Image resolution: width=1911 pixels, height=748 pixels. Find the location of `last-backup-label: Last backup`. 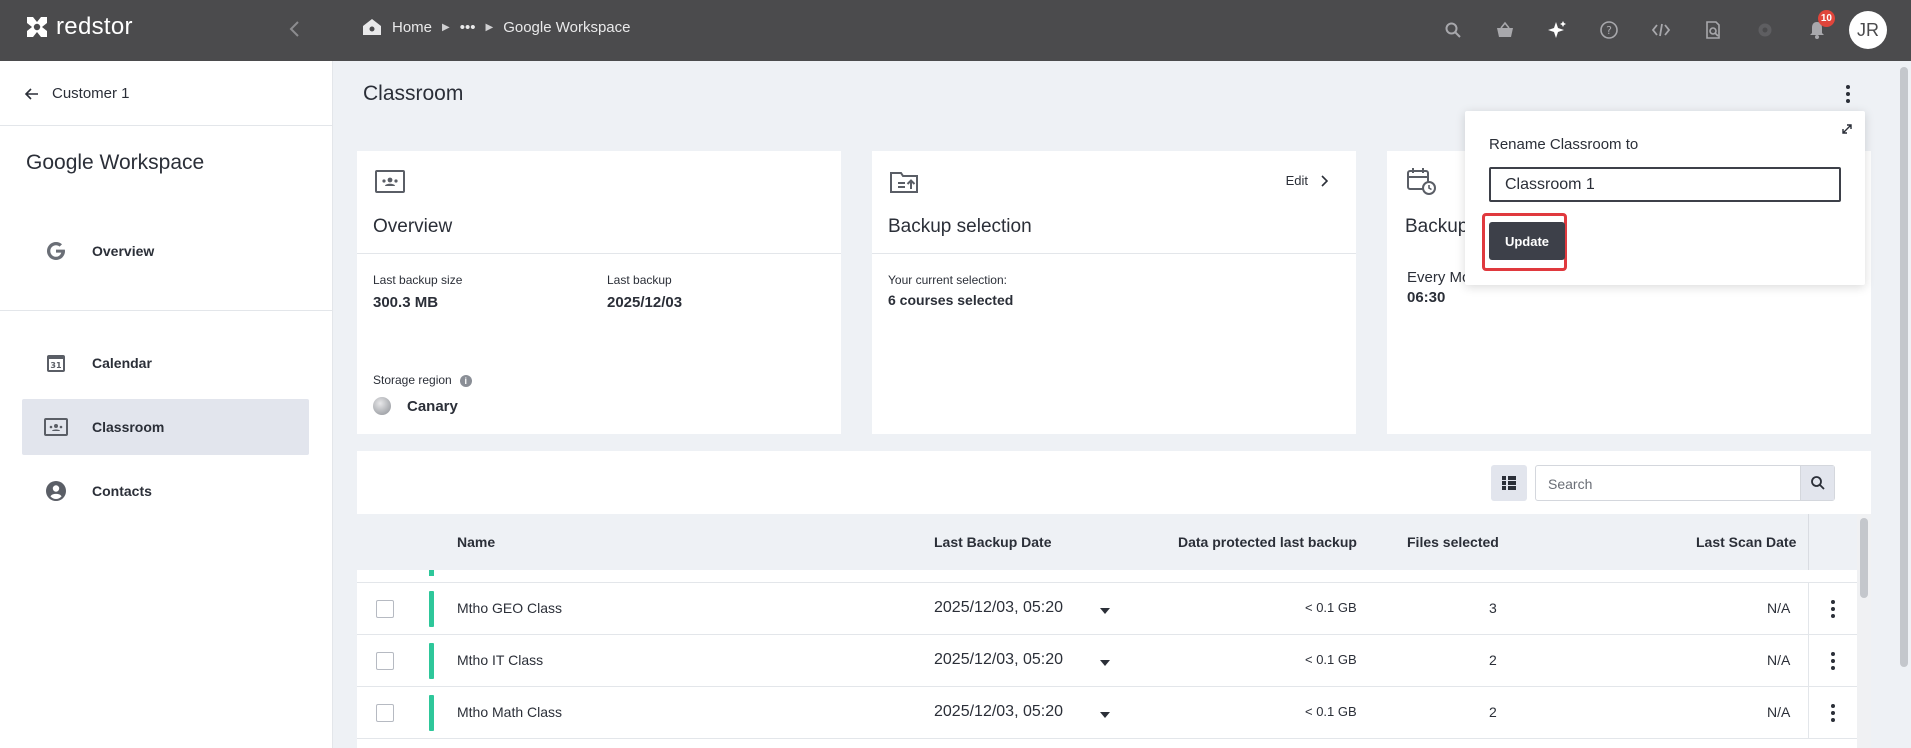

last-backup-label: Last backup is located at coordinates (639, 280).